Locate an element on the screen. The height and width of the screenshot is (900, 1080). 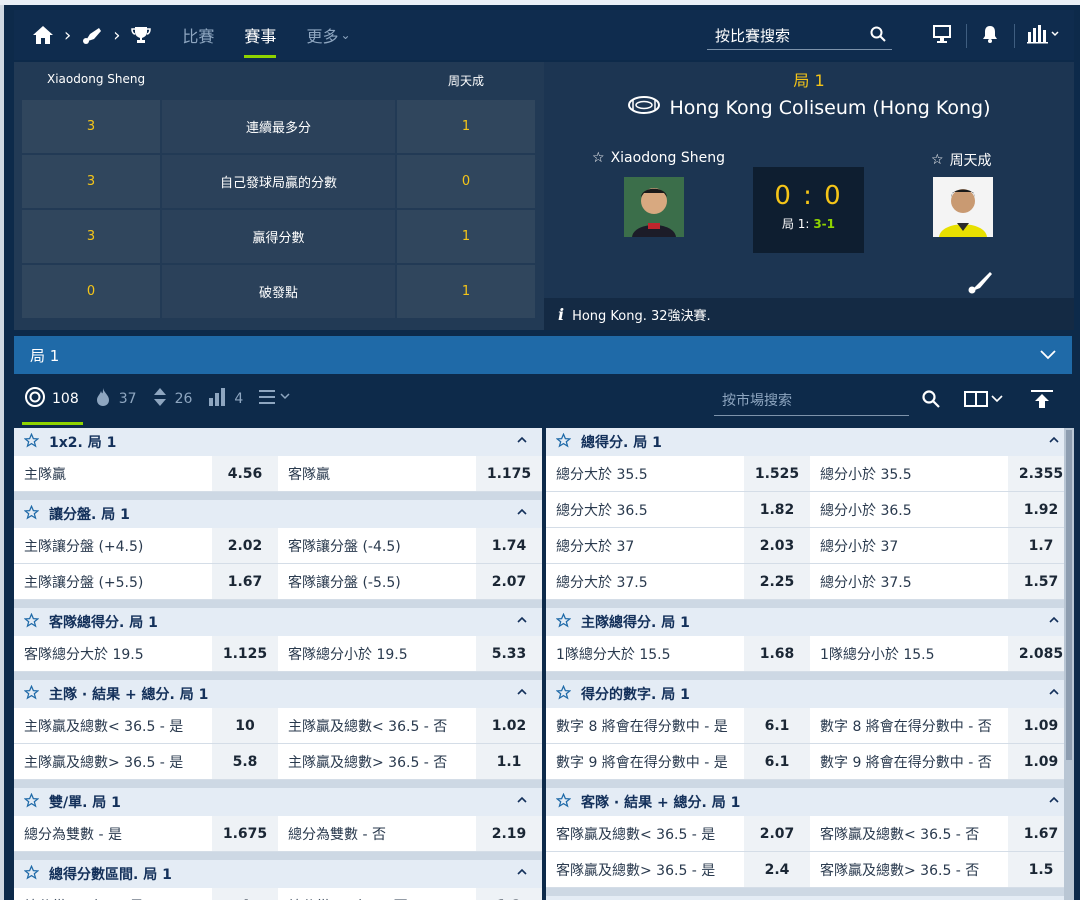
outcome-label: 主隊贏及總數< 36.5 - 否 is located at coordinates (377, 725).